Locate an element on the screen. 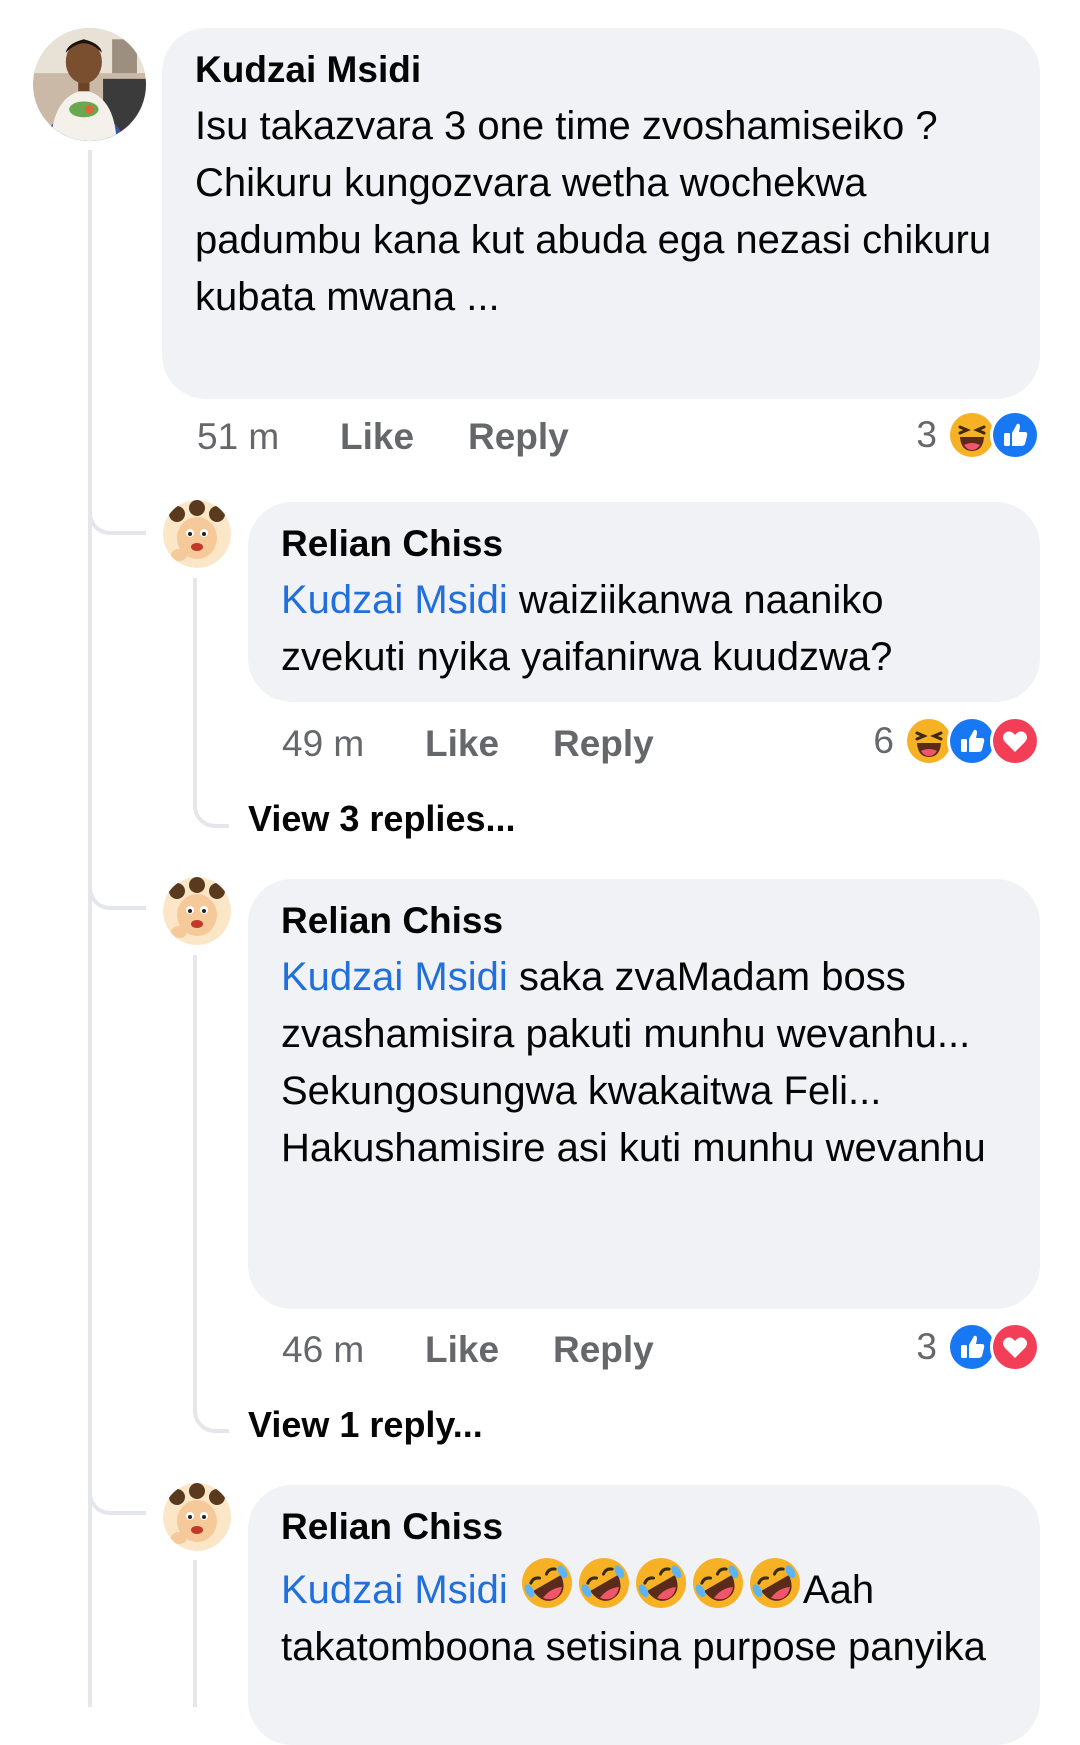 Image resolution: width=1080 pixels, height=1745 pixels. reaction-summary: 6 is located at coordinates (956, 741).